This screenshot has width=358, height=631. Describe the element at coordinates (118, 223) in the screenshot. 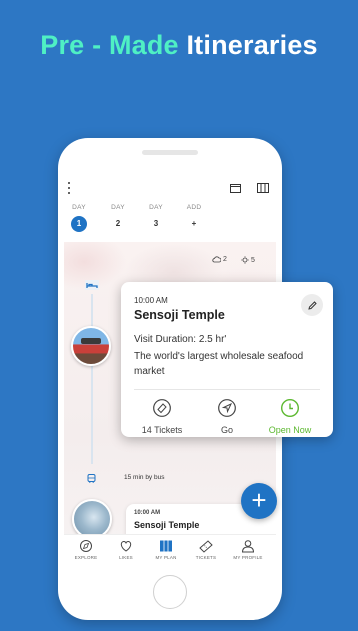

I see `day-number: 2` at that location.